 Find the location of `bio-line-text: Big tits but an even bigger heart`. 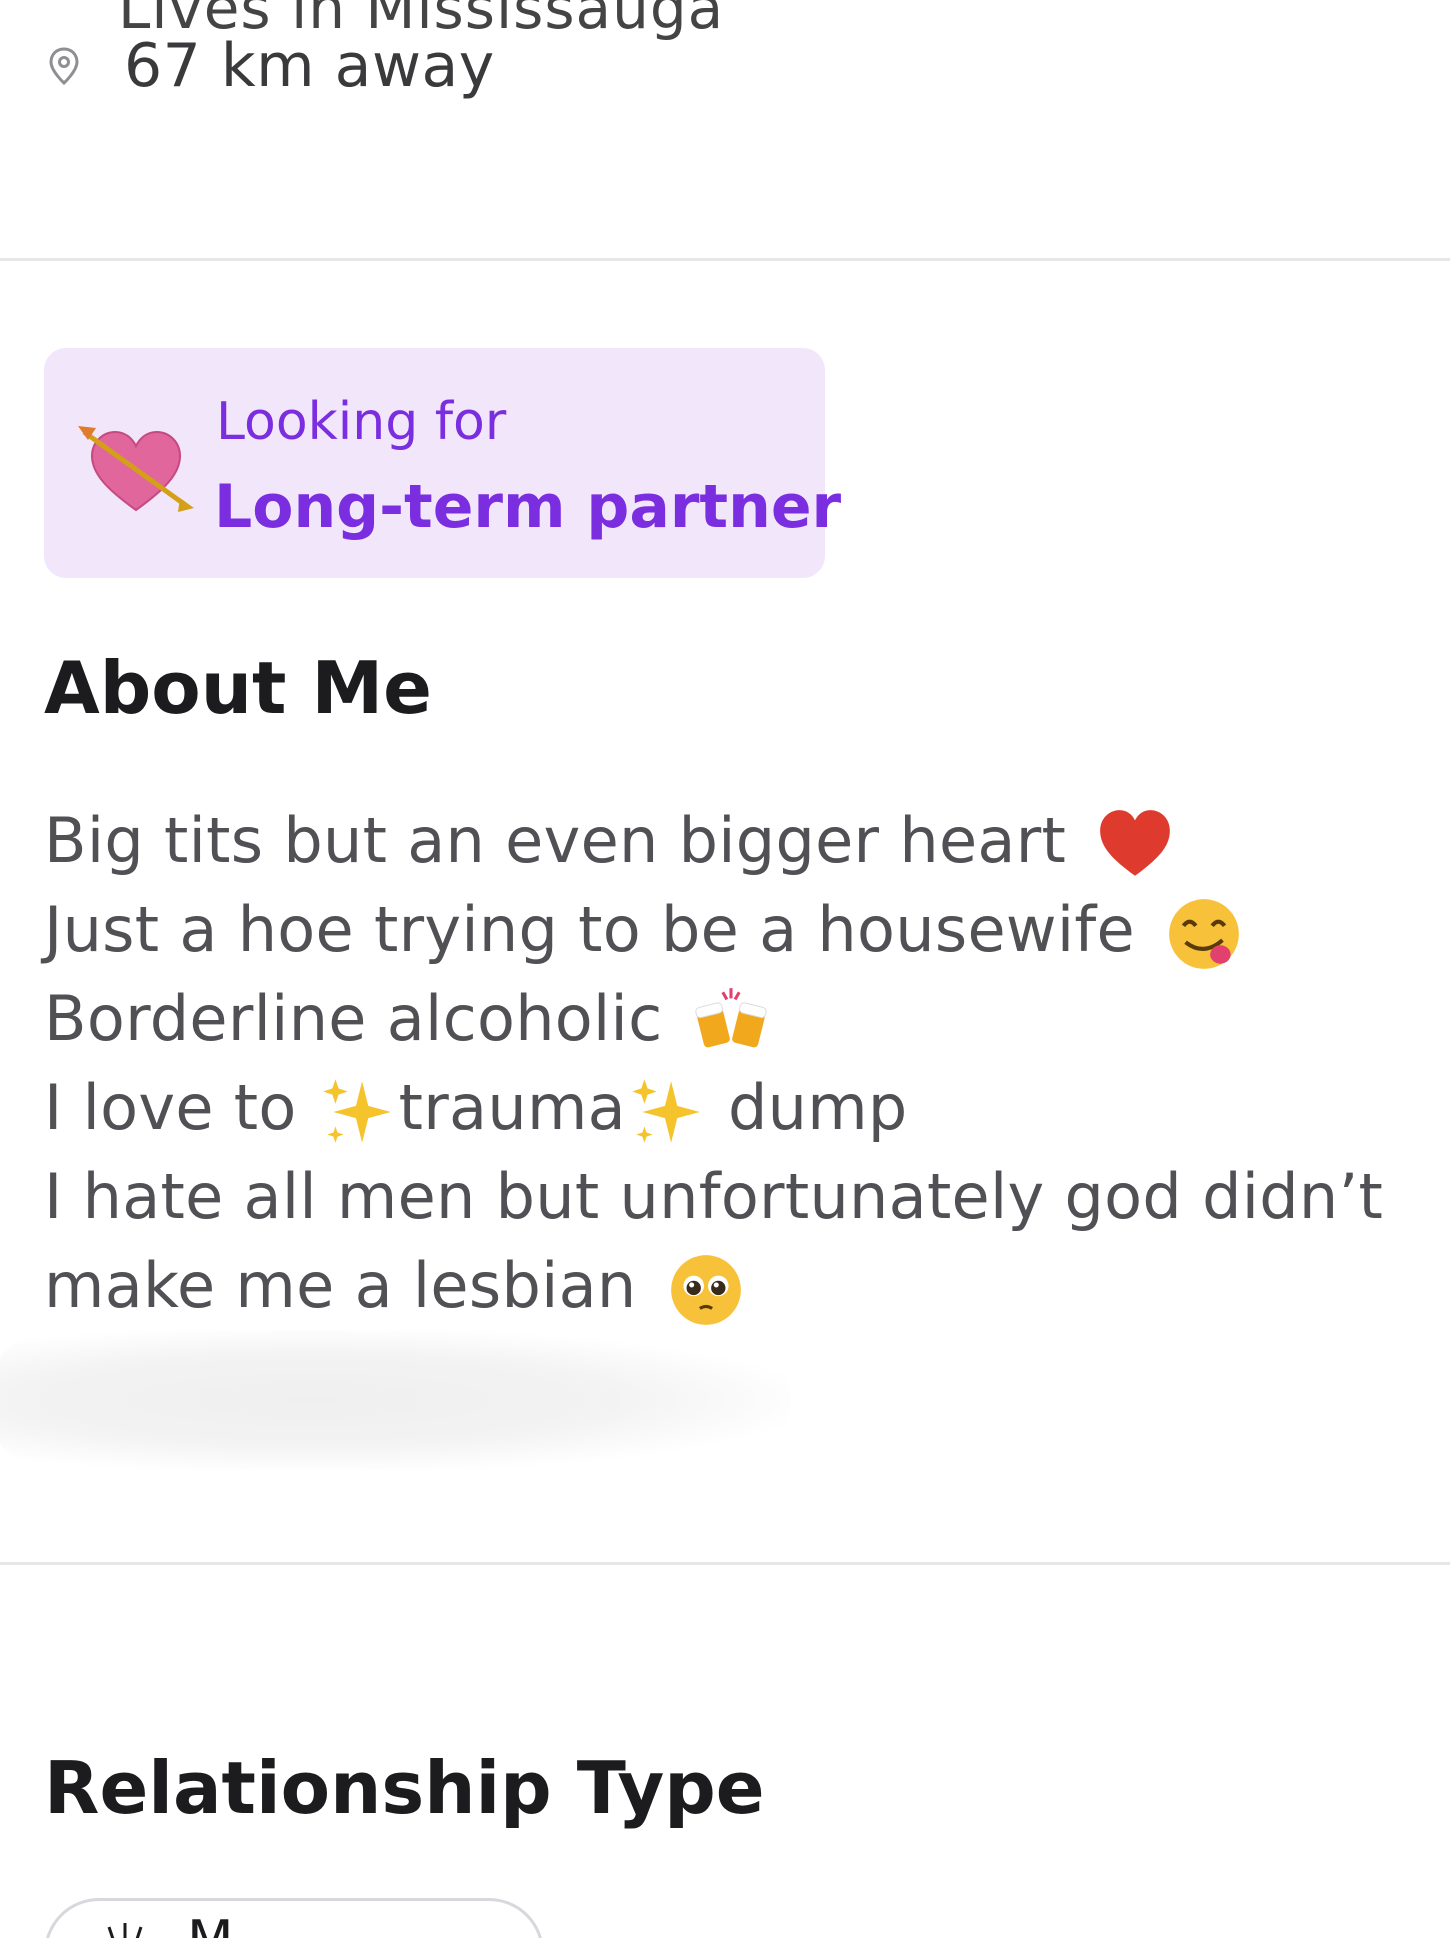

bio-line-text: Big tits but an even bigger heart is located at coordinates (555, 840).